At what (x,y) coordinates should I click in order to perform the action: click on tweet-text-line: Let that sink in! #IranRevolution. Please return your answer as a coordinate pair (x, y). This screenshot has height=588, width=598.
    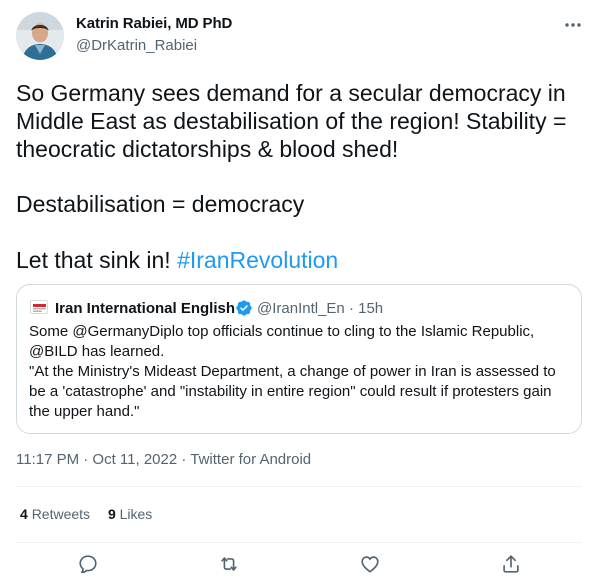
    Looking at the image, I should click on (177, 260).